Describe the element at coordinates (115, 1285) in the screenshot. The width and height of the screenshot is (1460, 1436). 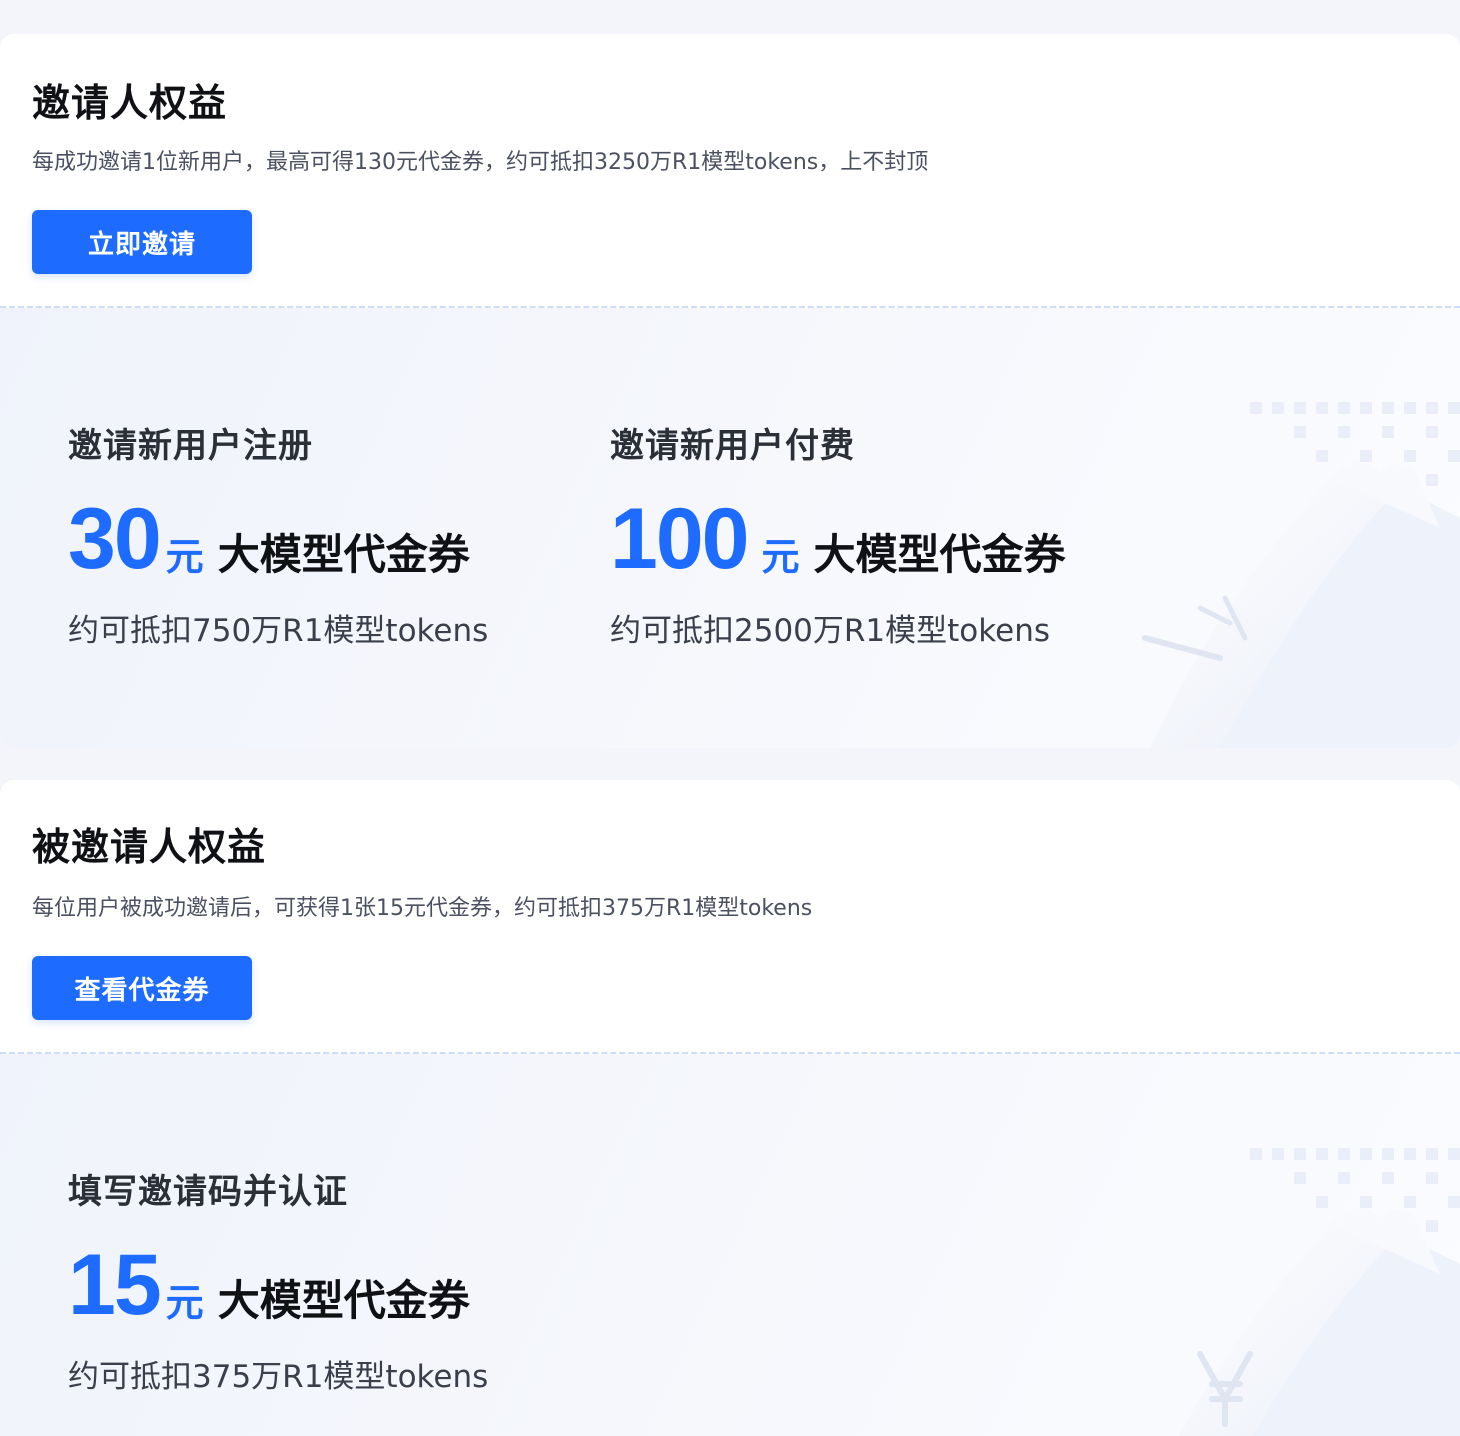
I see `reward-amount: 15` at that location.